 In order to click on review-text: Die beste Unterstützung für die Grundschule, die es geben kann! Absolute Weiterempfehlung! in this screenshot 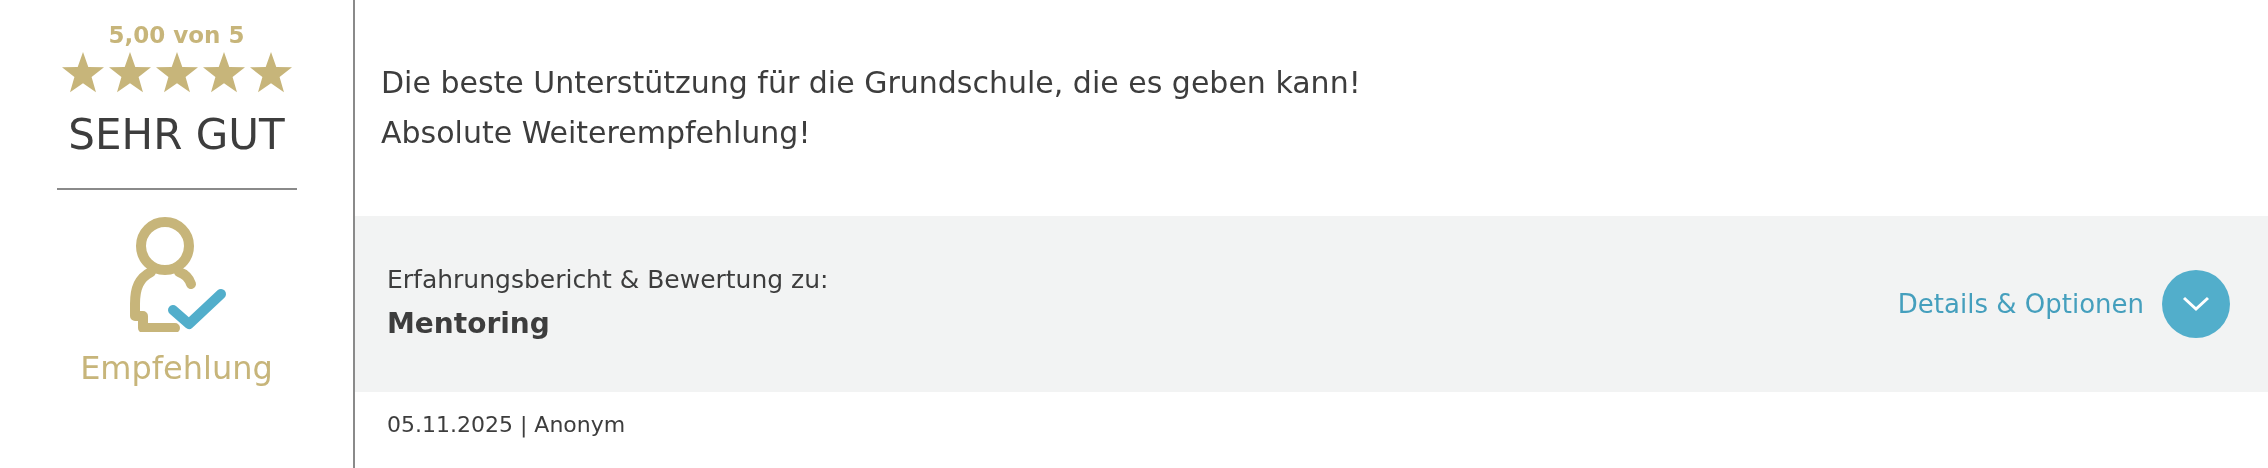, I will do `click(871, 108)`.